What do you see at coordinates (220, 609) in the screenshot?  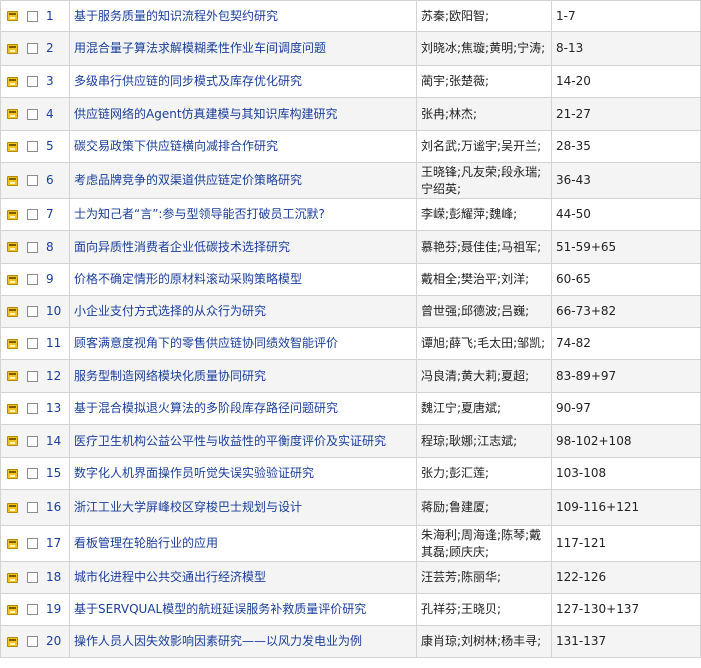 I see `article-title-link: 基于SERVQUAL模型的航班延误服务补救质量评价研究` at bounding box center [220, 609].